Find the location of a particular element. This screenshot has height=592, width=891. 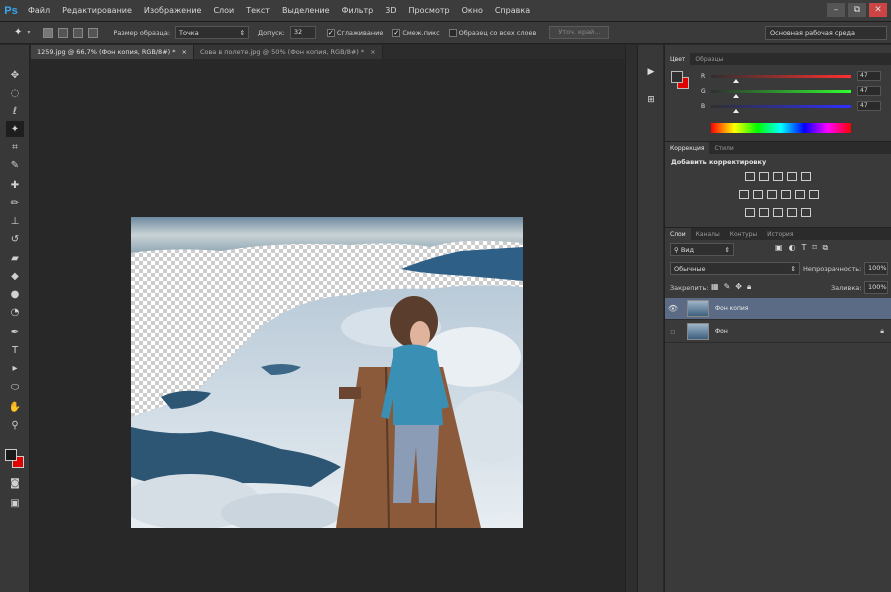

type-tool-icon: T is located at coordinates (15, 350).